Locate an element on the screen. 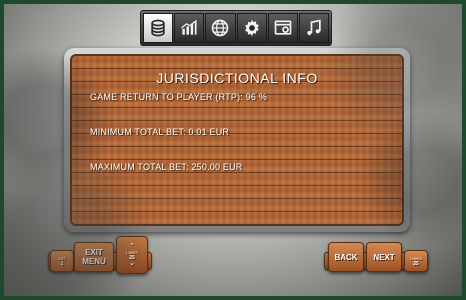  coins-stack-icon is located at coordinates (158, 28).